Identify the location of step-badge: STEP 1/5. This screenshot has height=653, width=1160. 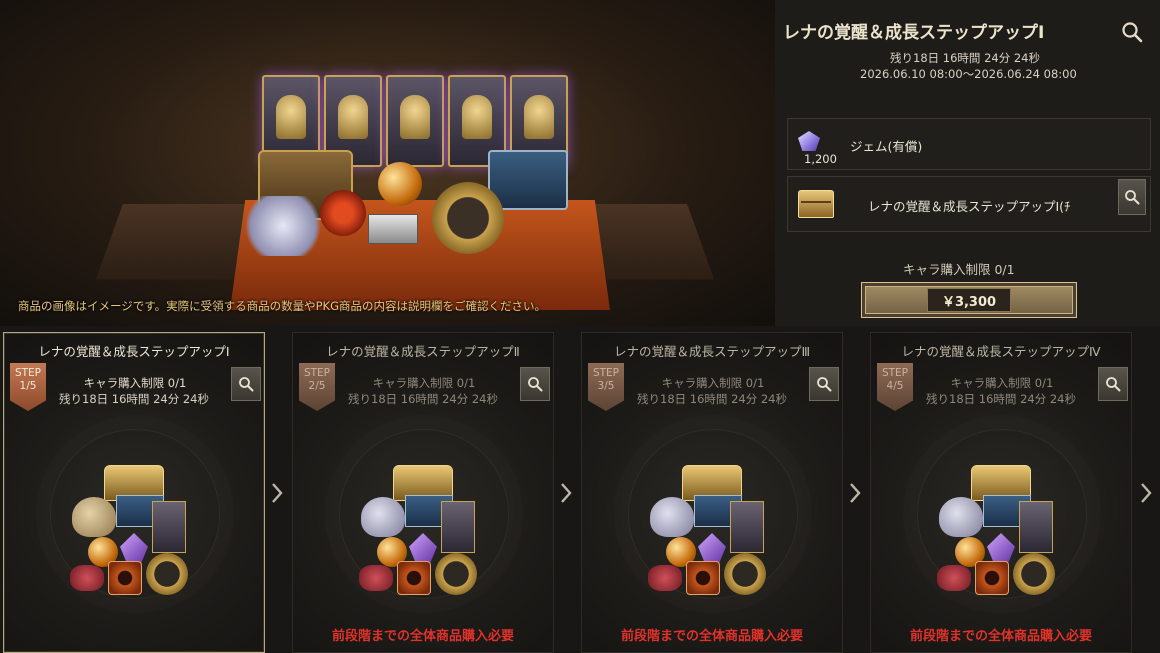
(28, 387).